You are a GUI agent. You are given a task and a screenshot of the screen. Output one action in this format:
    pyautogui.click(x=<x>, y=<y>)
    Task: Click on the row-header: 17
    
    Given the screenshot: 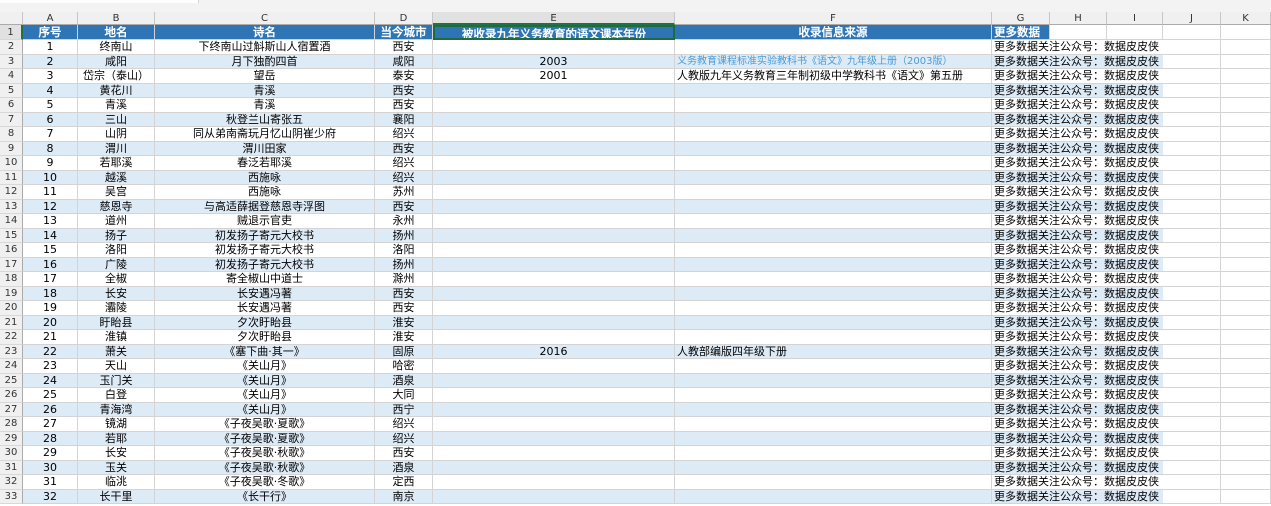 What is the action you would take?
    pyautogui.click(x=11, y=264)
    